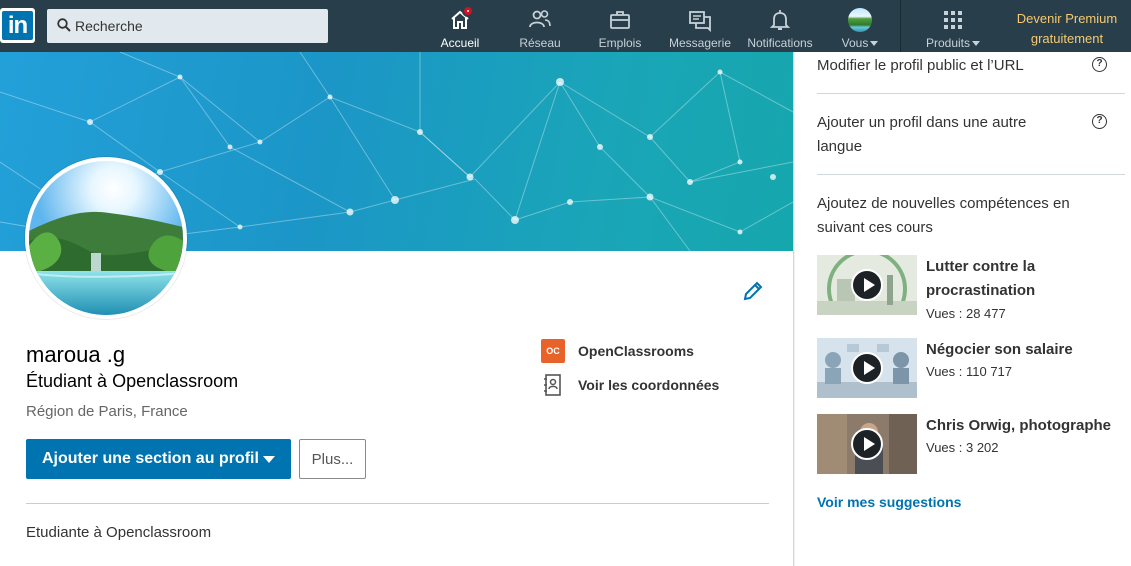  I want to click on nav-products-label-wrap: Produits, so click(953, 43).